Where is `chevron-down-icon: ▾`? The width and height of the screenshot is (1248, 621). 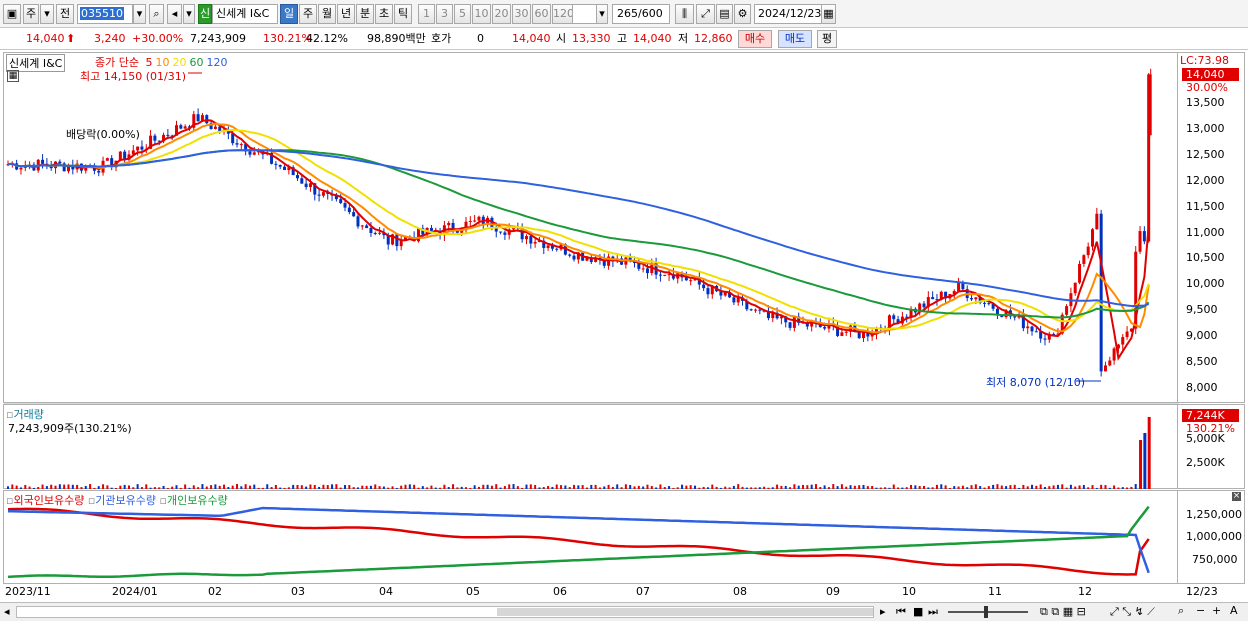 chevron-down-icon: ▾ is located at coordinates (47, 14).